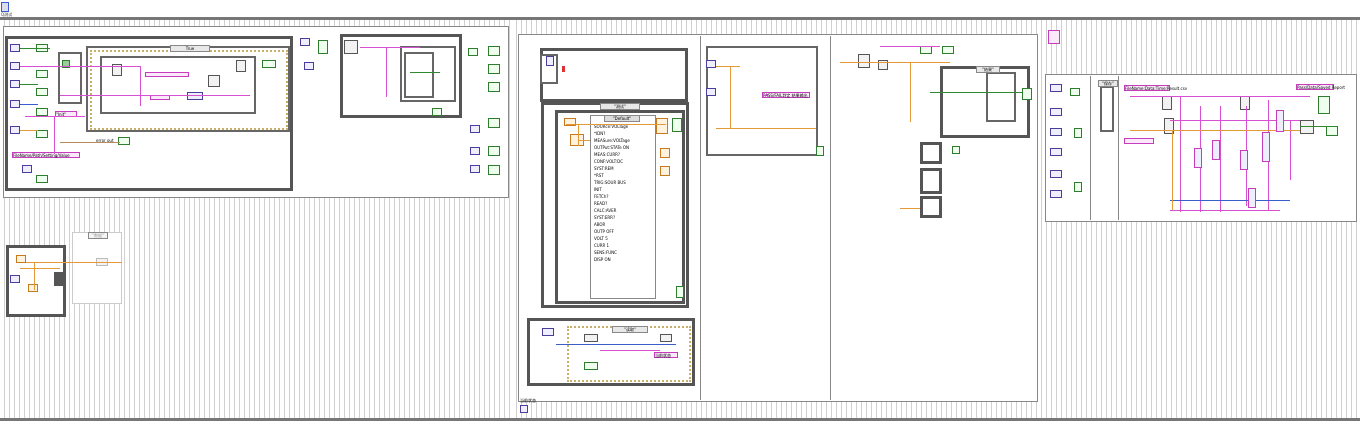 The width and height of the screenshot is (1360, 423). Describe the element at coordinates (1320, 87) in the screenshot. I see `fr-string-const-2: Pass/Data/Saved Report` at that location.